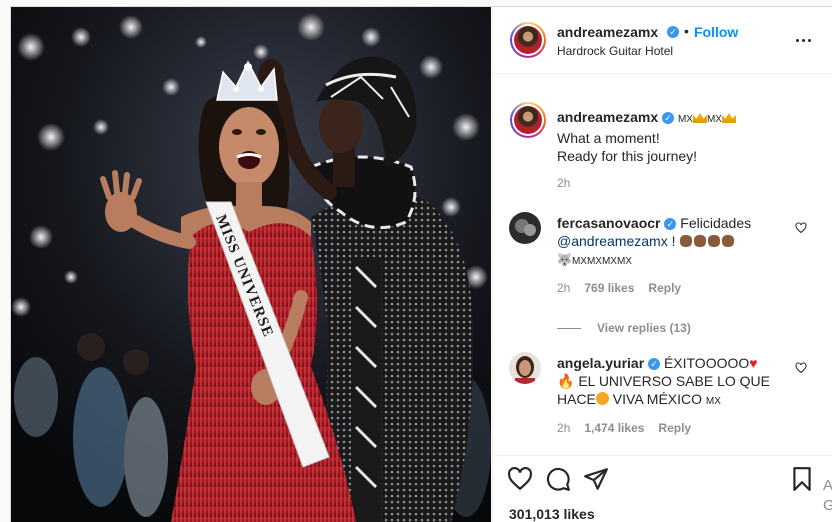 The image size is (832, 522). What do you see at coordinates (614, 428) in the screenshot?
I see `comment-likes: 1,474 likes` at bounding box center [614, 428].